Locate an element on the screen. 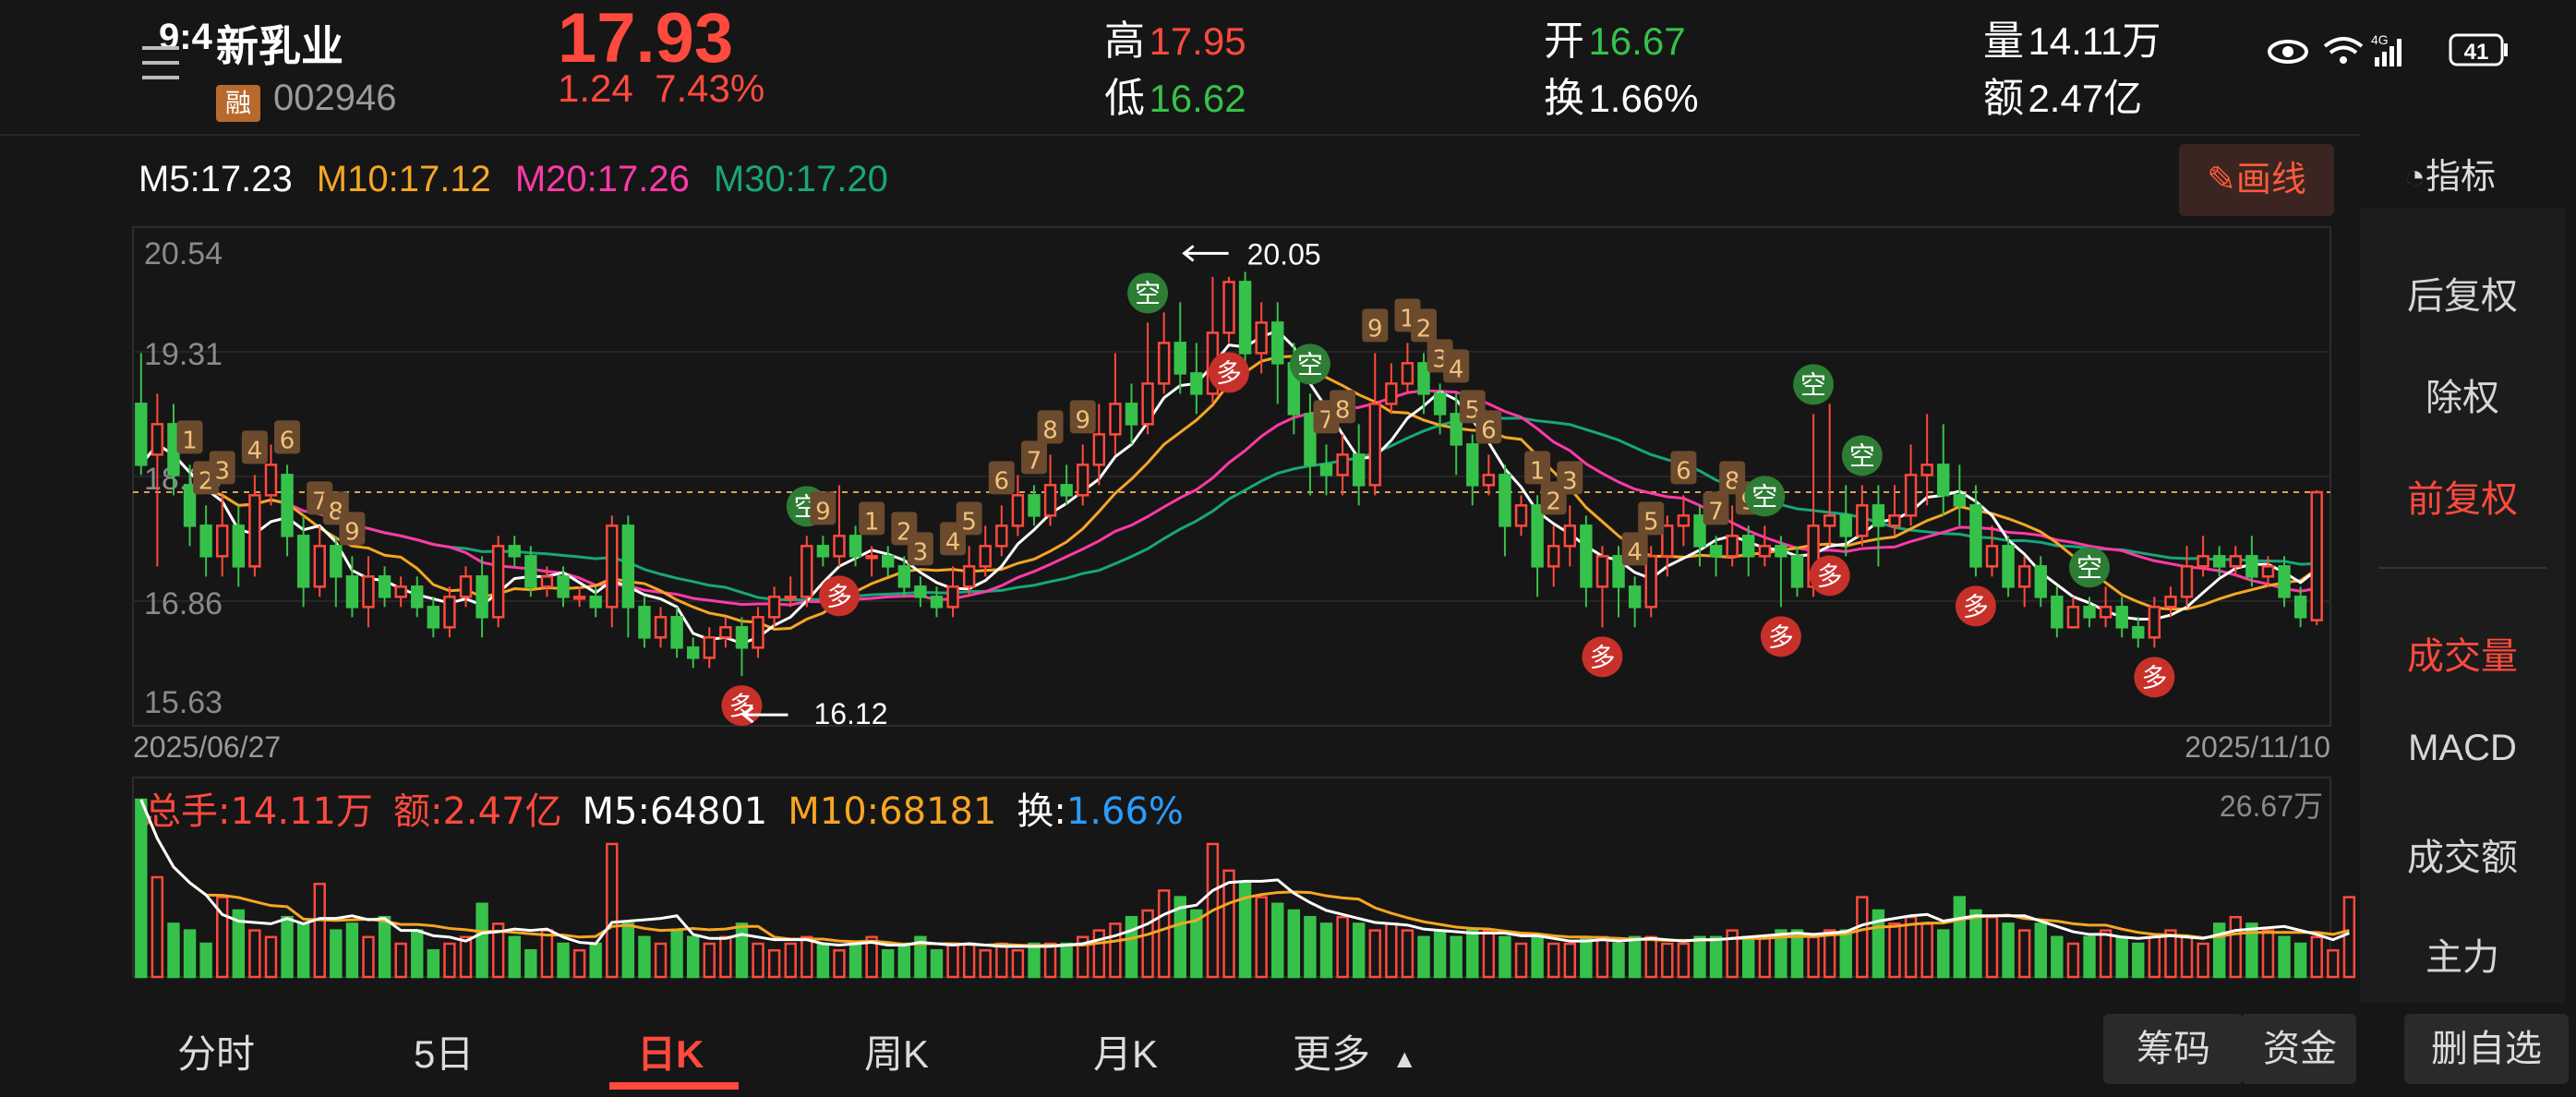 The image size is (2576, 1097). chips-button: 筹码 is located at coordinates (2173, 1049).